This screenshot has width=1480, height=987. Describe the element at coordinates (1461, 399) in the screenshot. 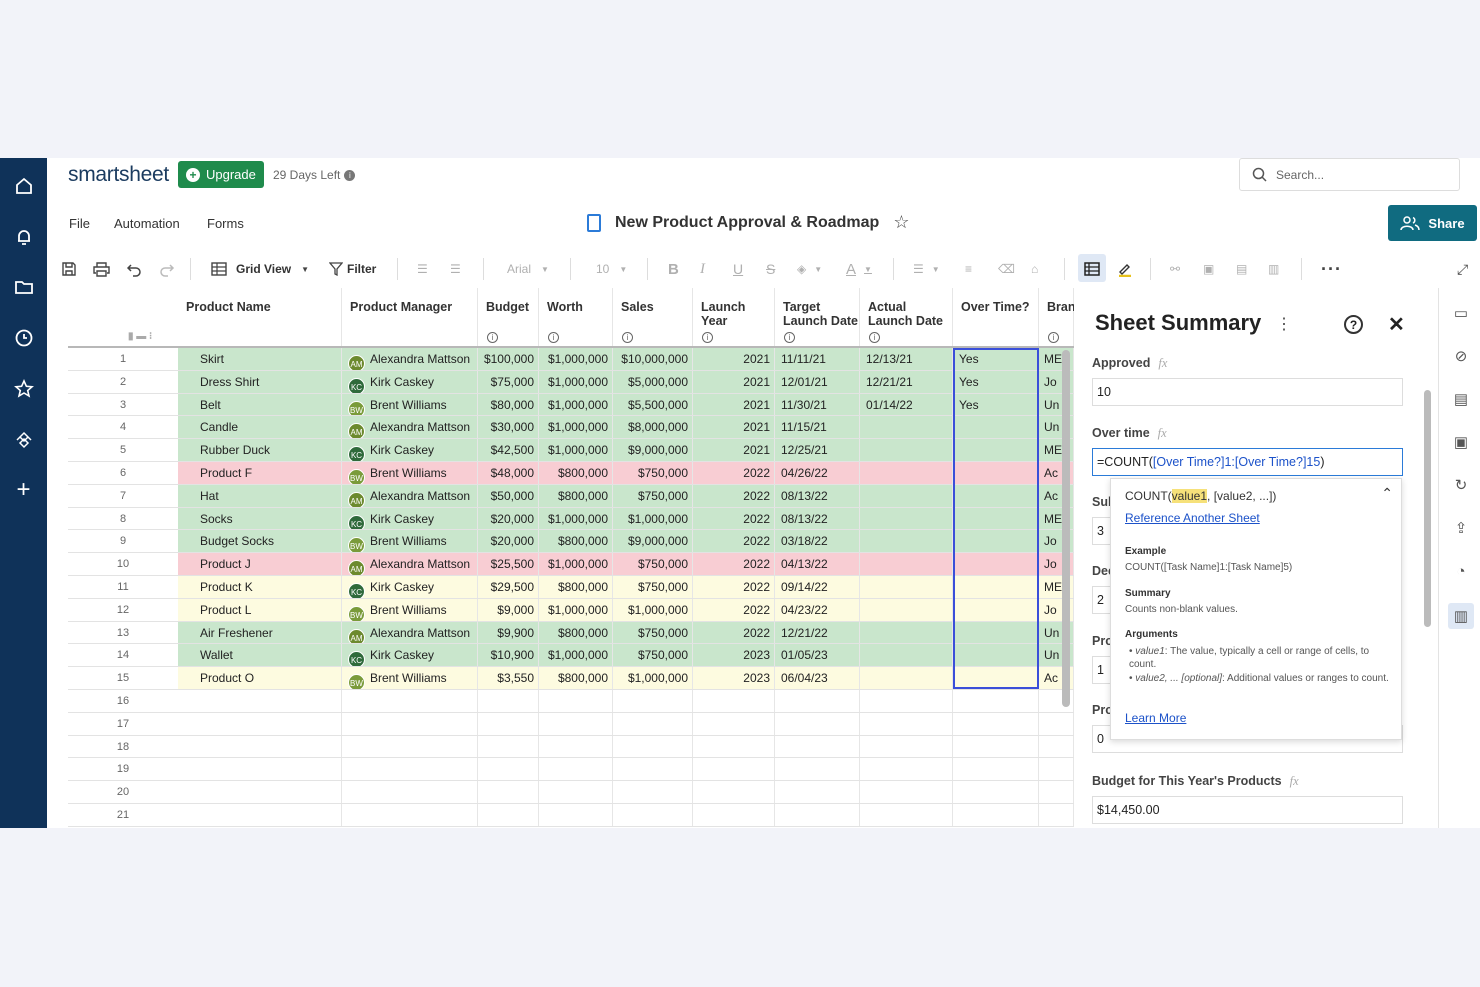

I see `proofing-icon: ▤` at that location.